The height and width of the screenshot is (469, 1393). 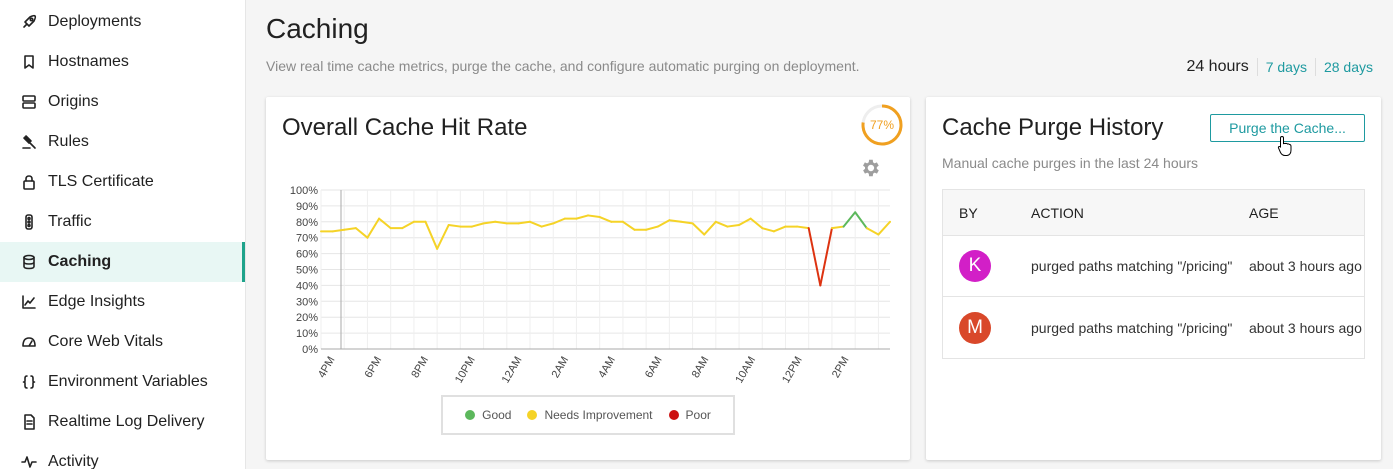 What do you see at coordinates (882, 125) in the screenshot?
I see `gauge-value: 77%` at bounding box center [882, 125].